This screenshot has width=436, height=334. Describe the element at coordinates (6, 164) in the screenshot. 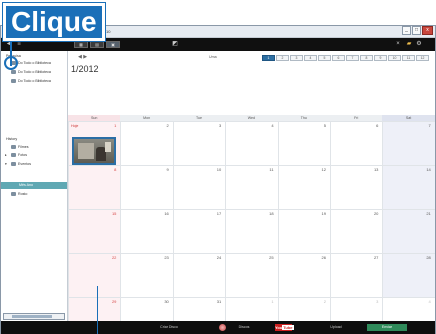

I see `expand-arrow-icon: ▾` at that location.